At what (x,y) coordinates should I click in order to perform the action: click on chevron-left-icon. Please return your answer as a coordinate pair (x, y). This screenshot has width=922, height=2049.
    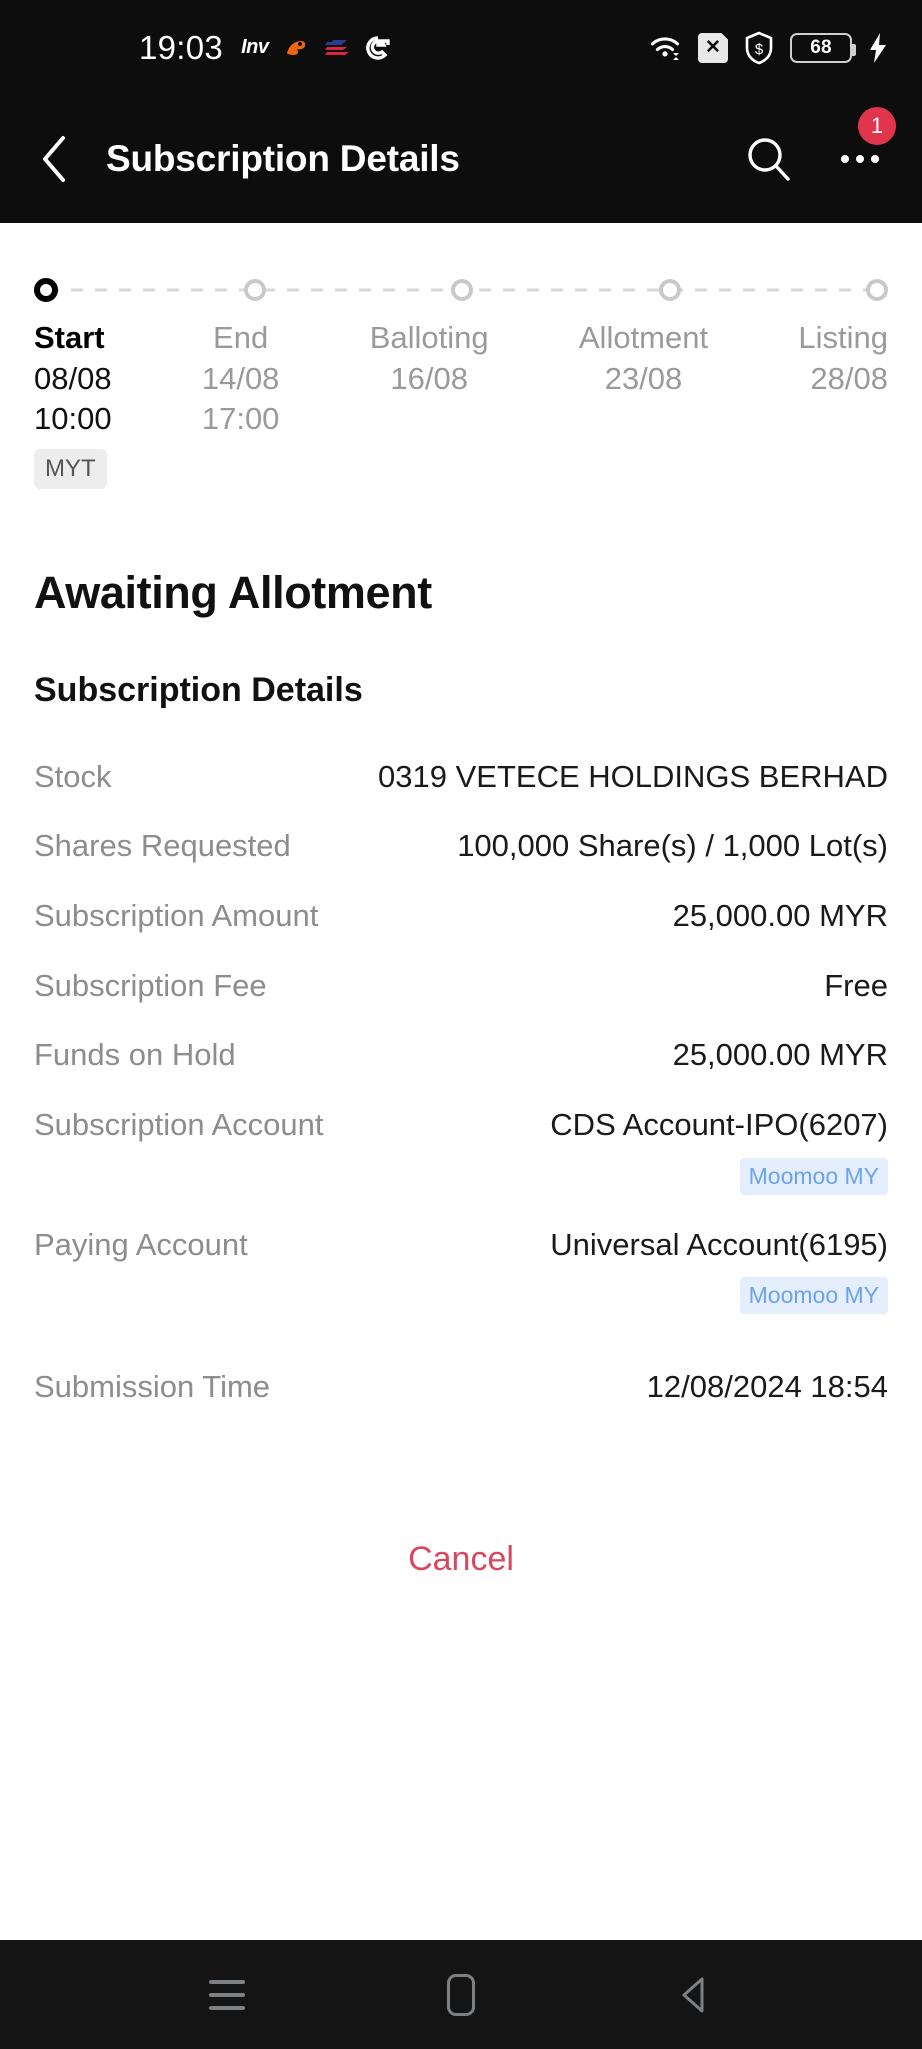
    Looking at the image, I should click on (54, 159).